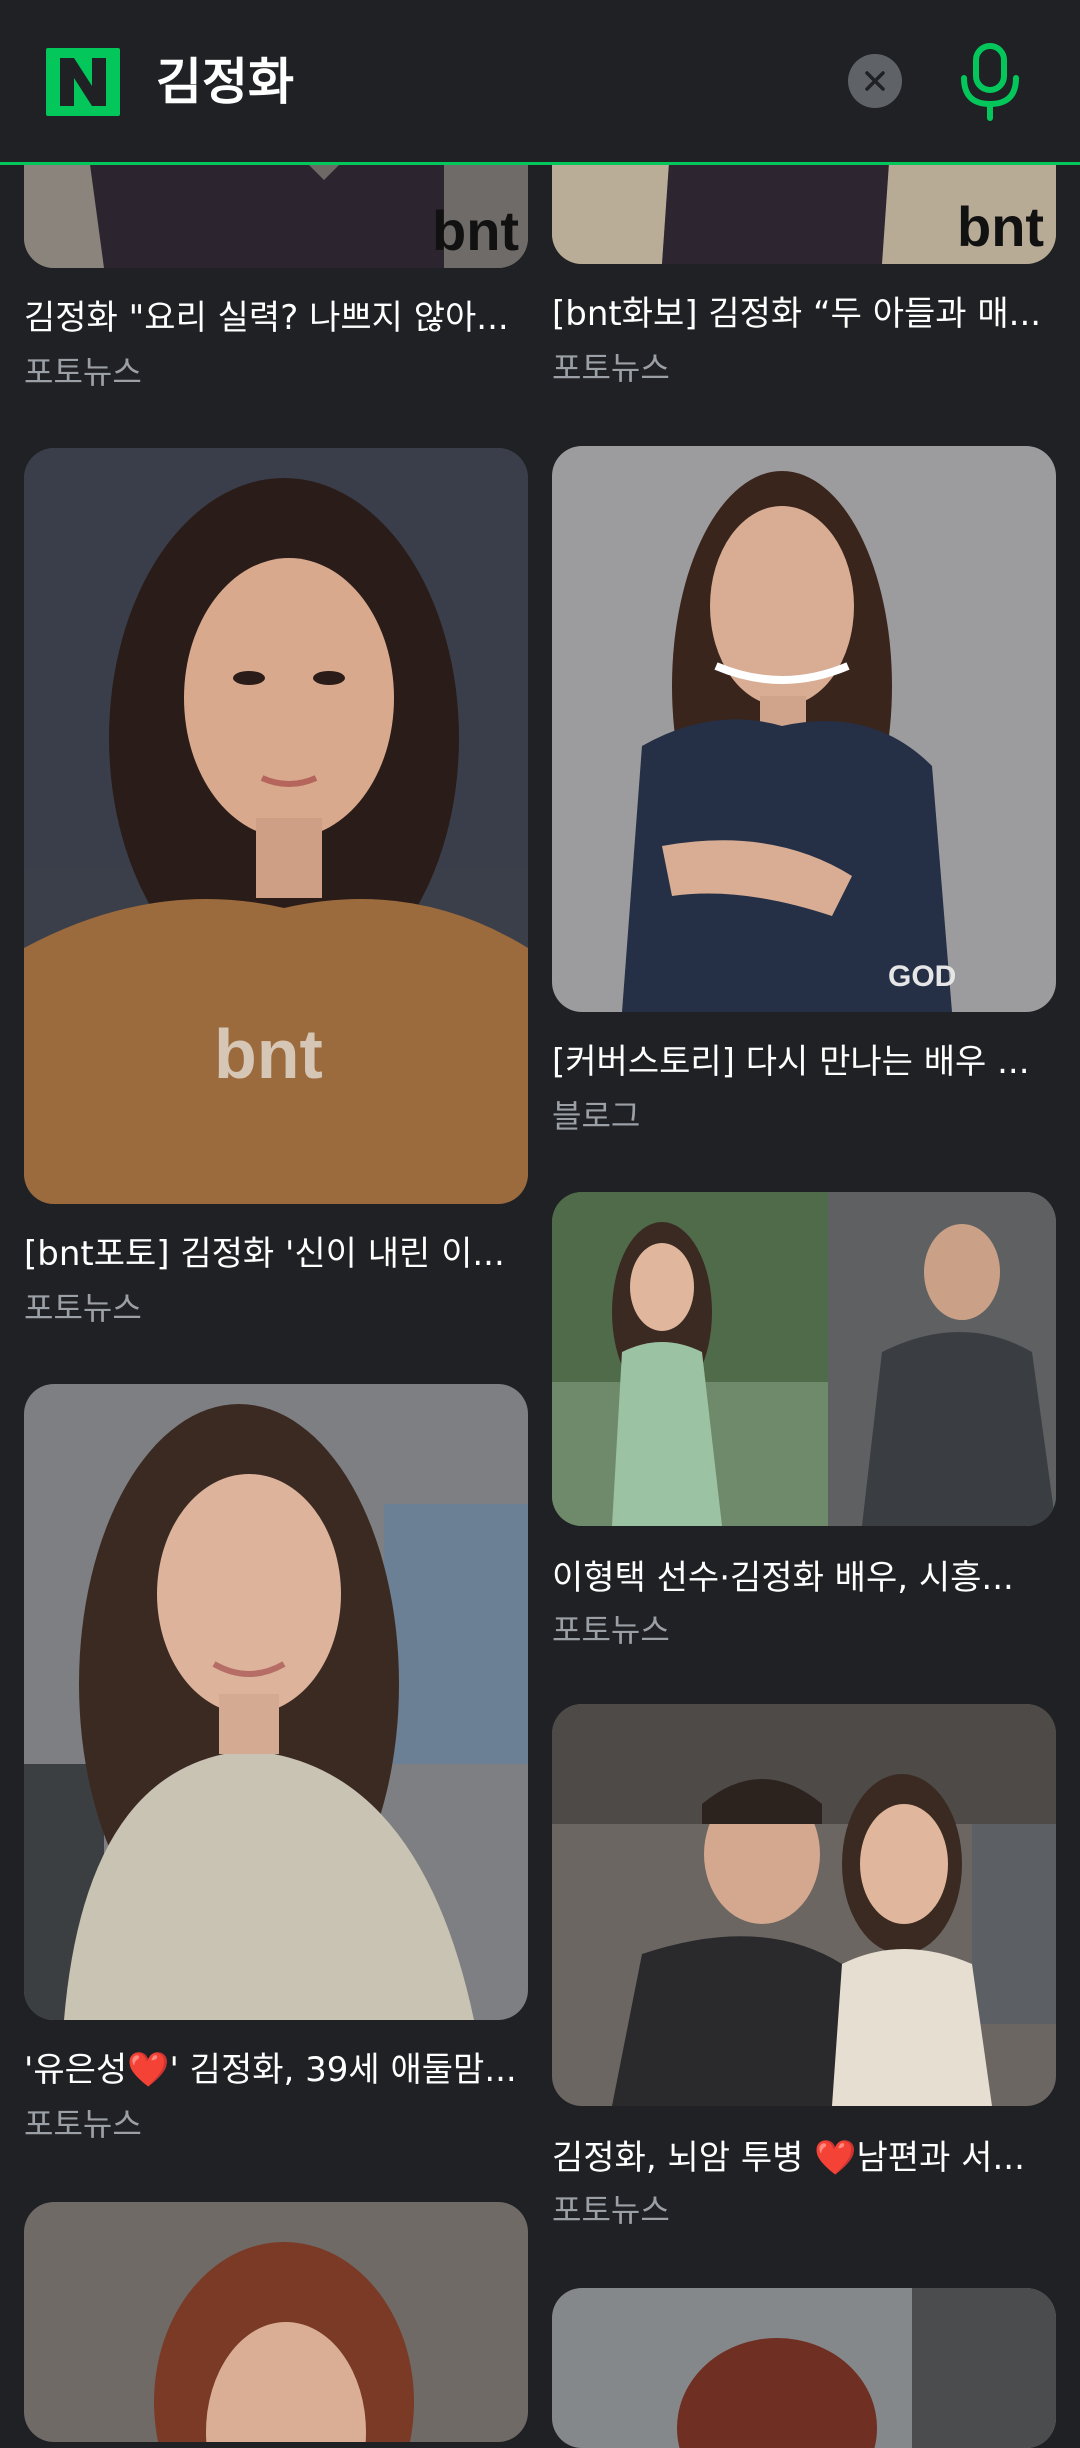 The height and width of the screenshot is (2448, 1080). What do you see at coordinates (922, 976) in the screenshot?
I see `image-watermark: GOD` at bounding box center [922, 976].